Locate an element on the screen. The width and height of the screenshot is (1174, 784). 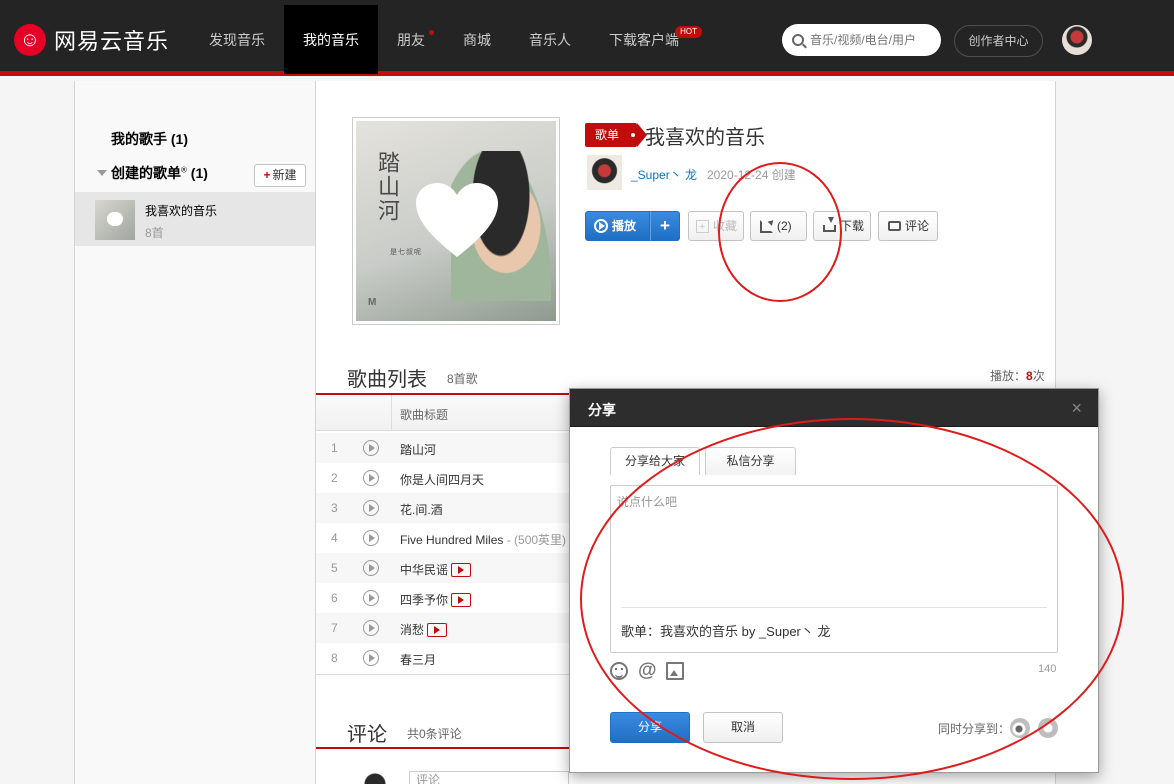
new-playlist-label: 新建 is located at coordinates (284, 175).